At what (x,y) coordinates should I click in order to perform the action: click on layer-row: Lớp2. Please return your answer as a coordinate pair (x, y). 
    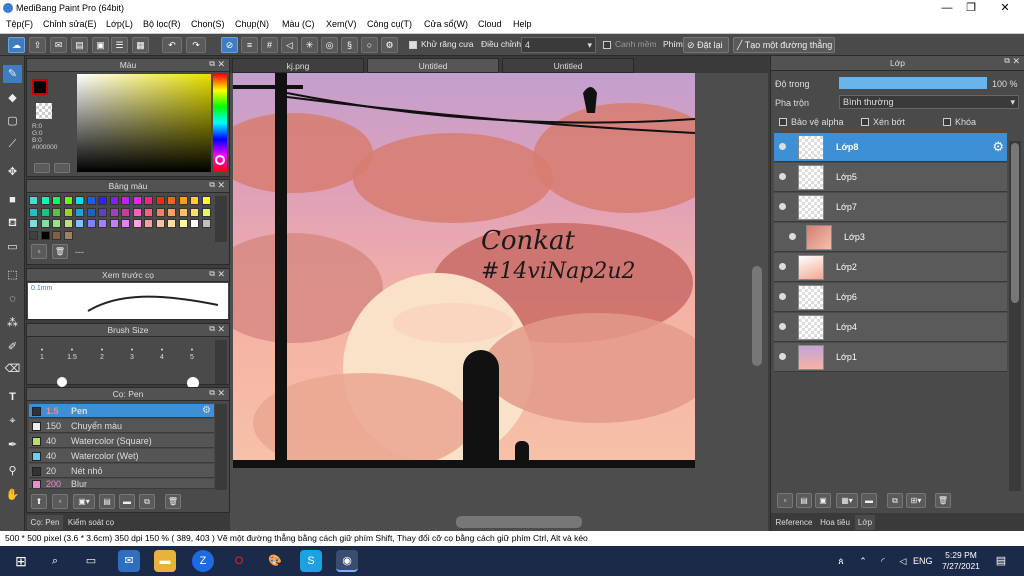
    Looking at the image, I should click on (890, 267).